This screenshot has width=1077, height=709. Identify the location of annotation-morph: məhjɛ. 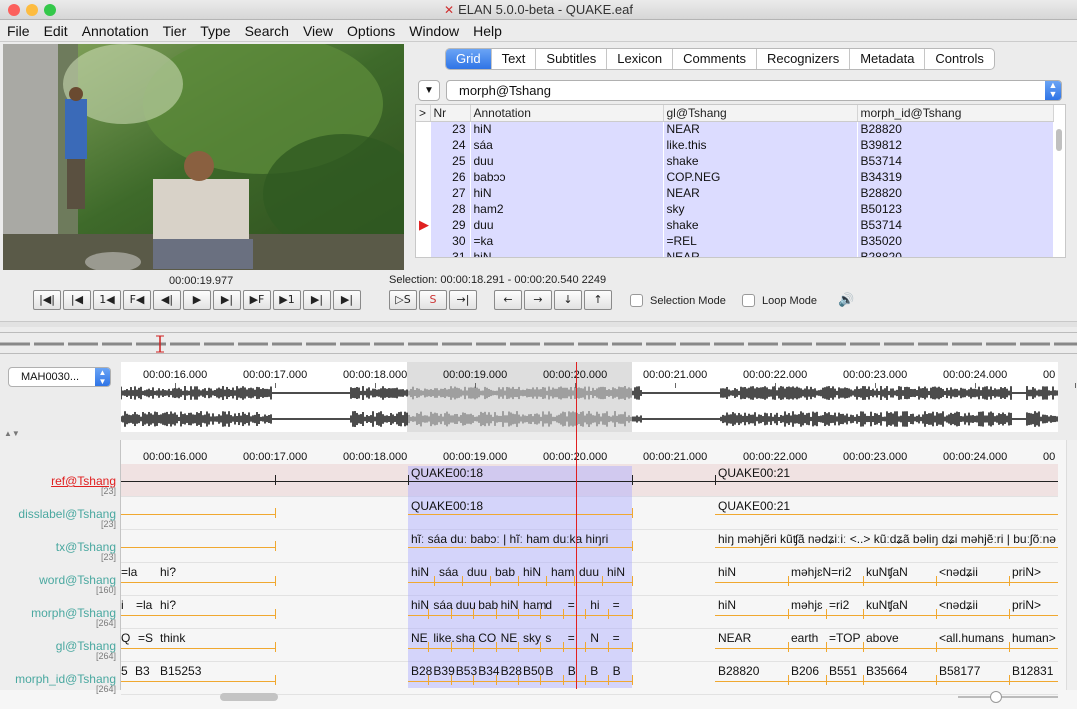
(807, 605).